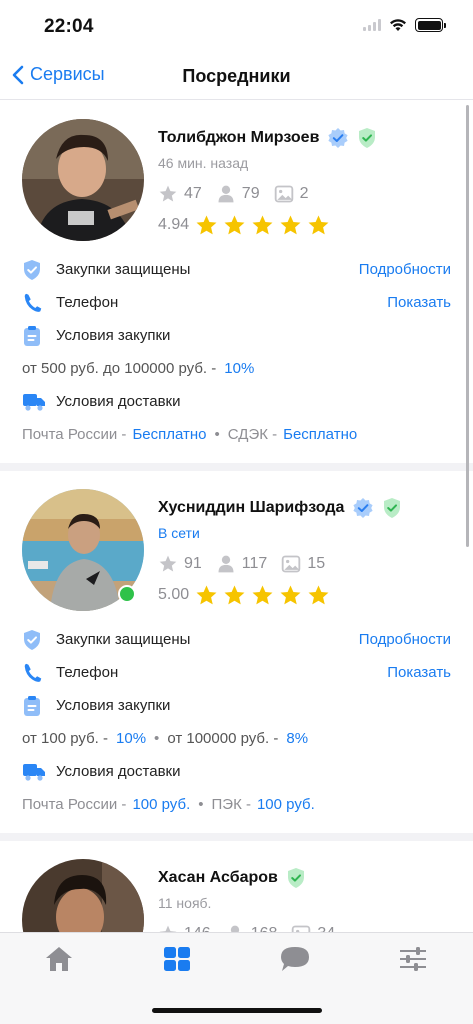 This screenshot has width=473, height=1024. I want to click on chat-icon, so click(295, 959).